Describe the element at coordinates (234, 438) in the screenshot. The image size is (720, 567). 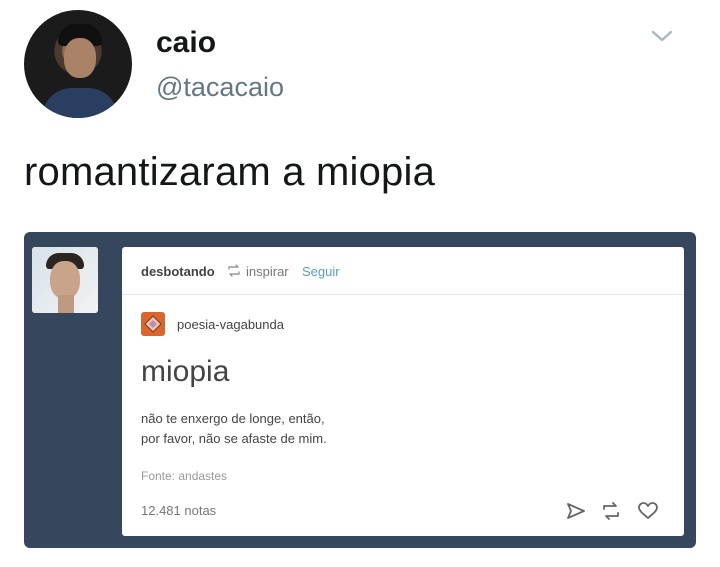
I see `post-body-line: por favor, não se afaste de mim.` at that location.